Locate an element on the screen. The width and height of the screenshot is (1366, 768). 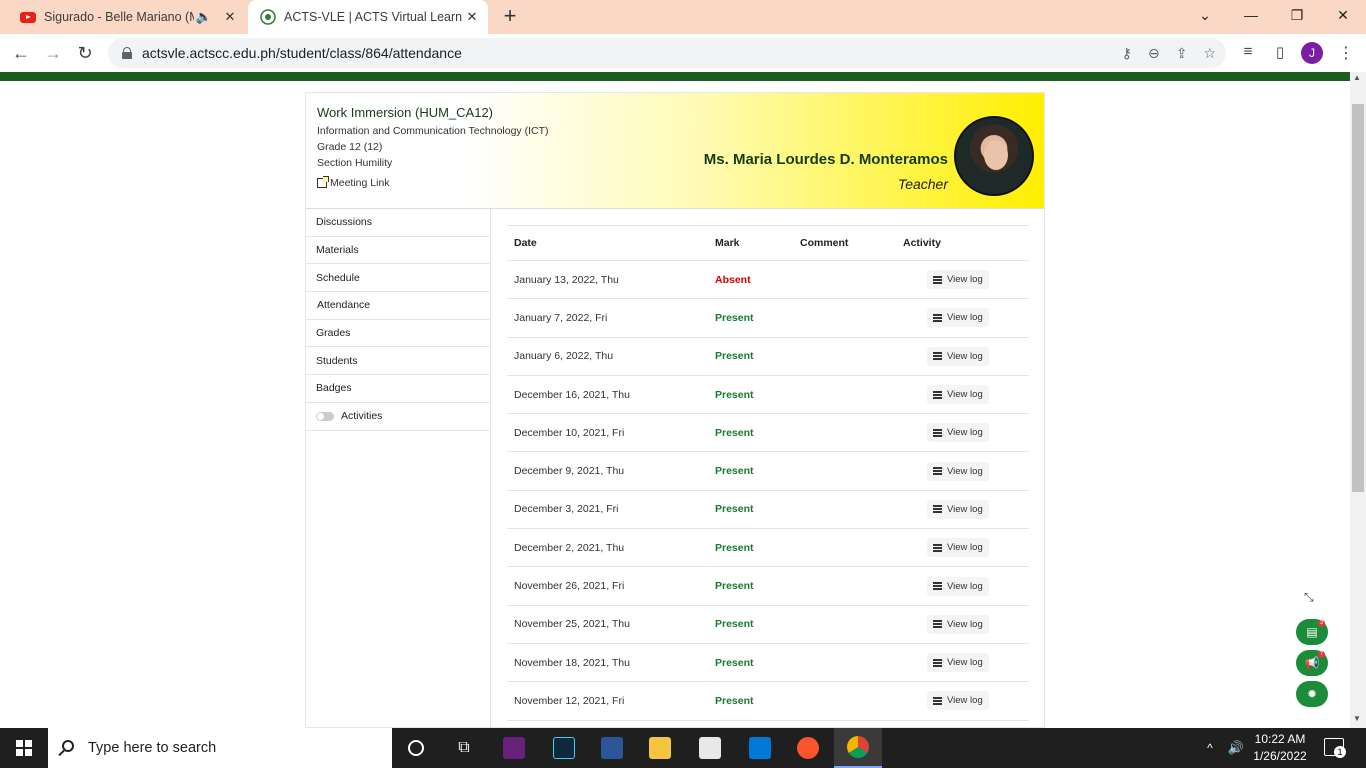
side-panel-icon: ▯ is located at coordinates (1280, 54).